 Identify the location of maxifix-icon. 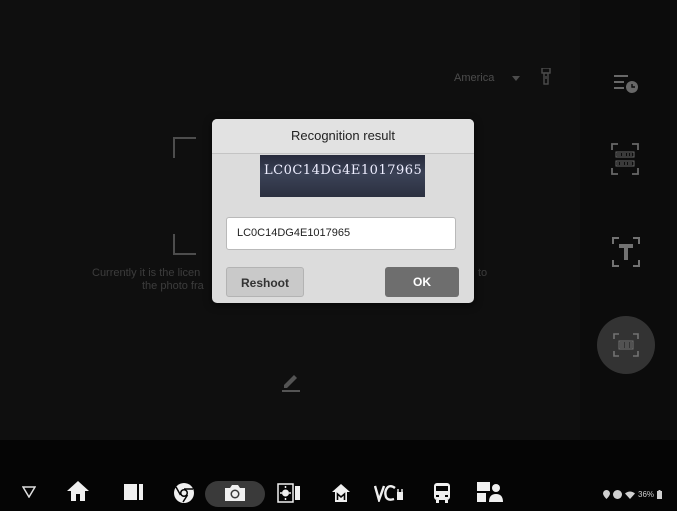
(341, 493).